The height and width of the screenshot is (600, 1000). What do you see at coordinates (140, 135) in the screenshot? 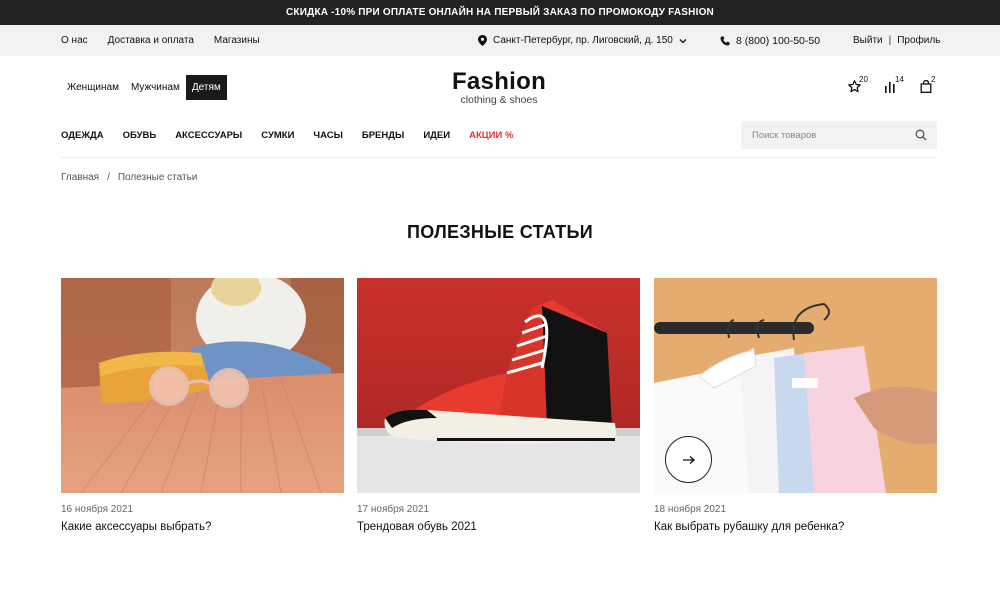
I see `nav-shoes: ОБУВЬ` at bounding box center [140, 135].